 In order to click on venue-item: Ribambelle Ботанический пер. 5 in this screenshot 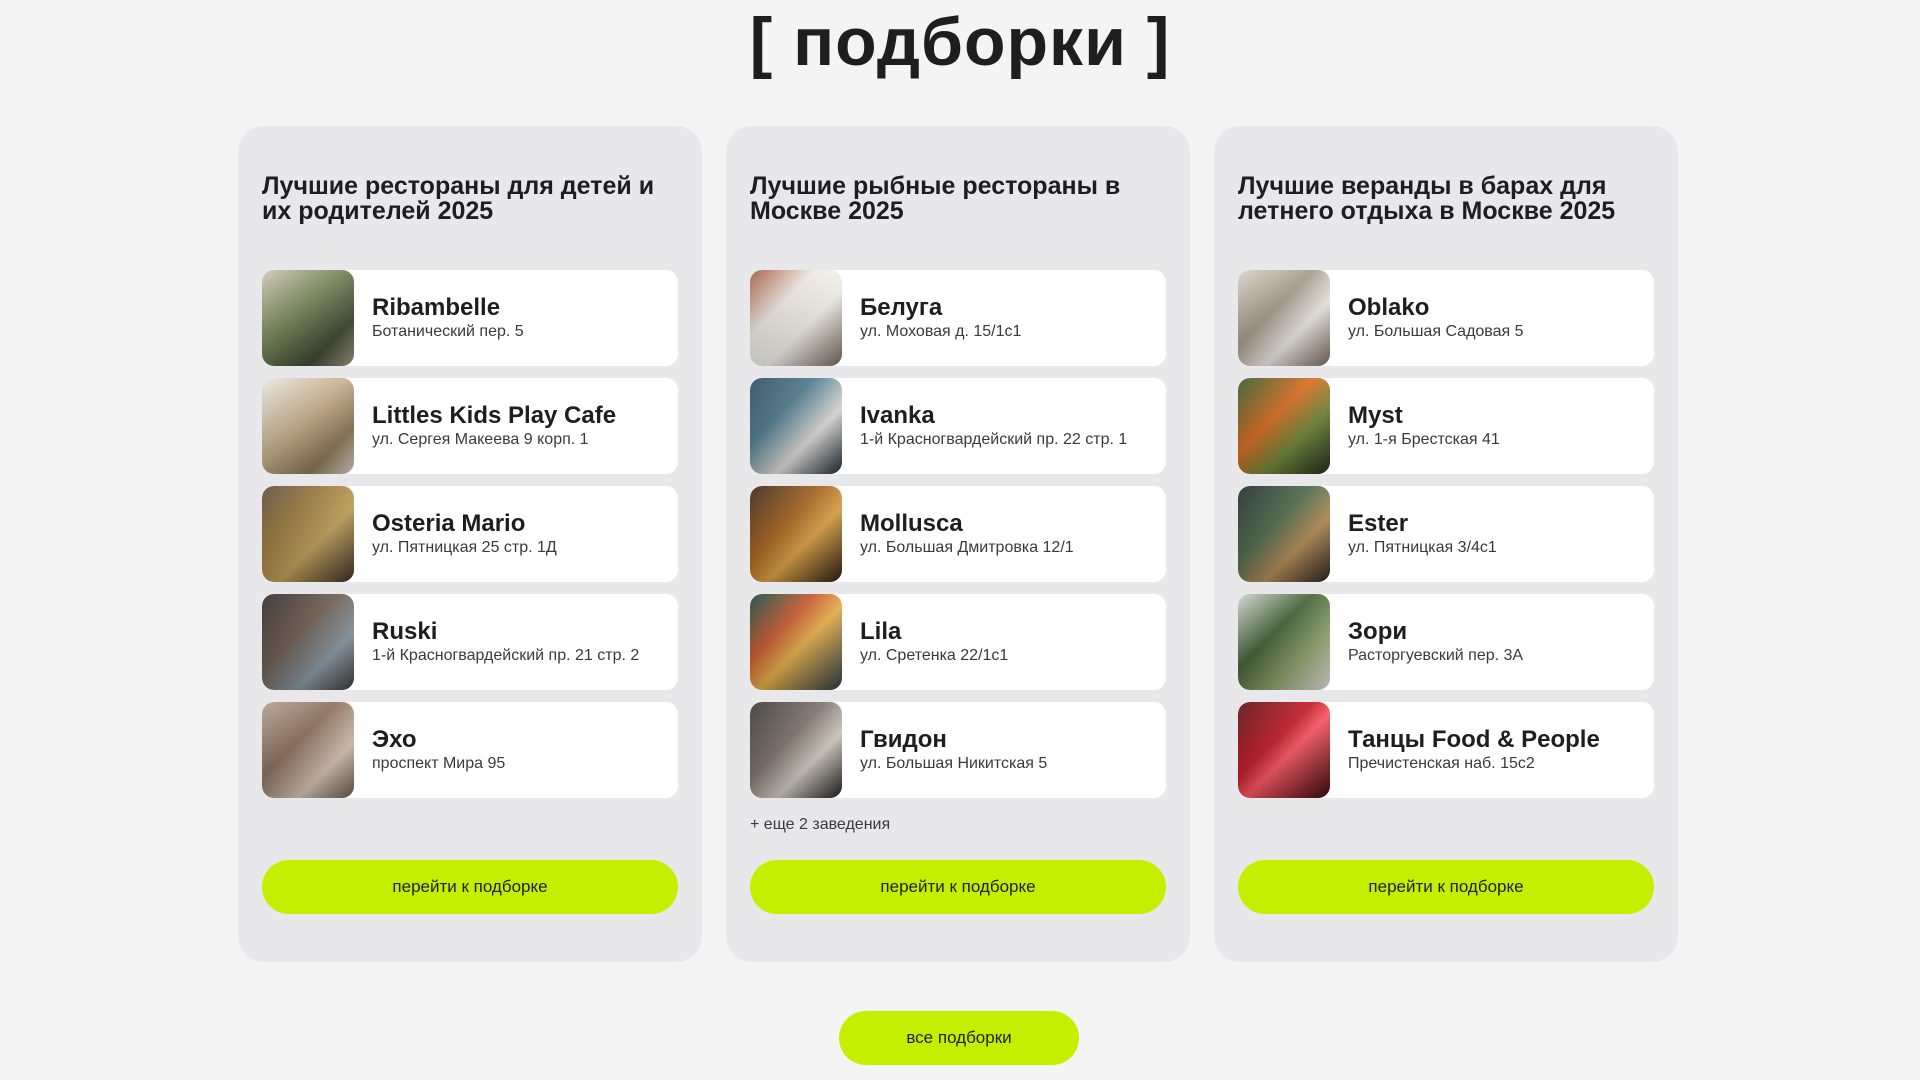, I will do `click(470, 318)`.